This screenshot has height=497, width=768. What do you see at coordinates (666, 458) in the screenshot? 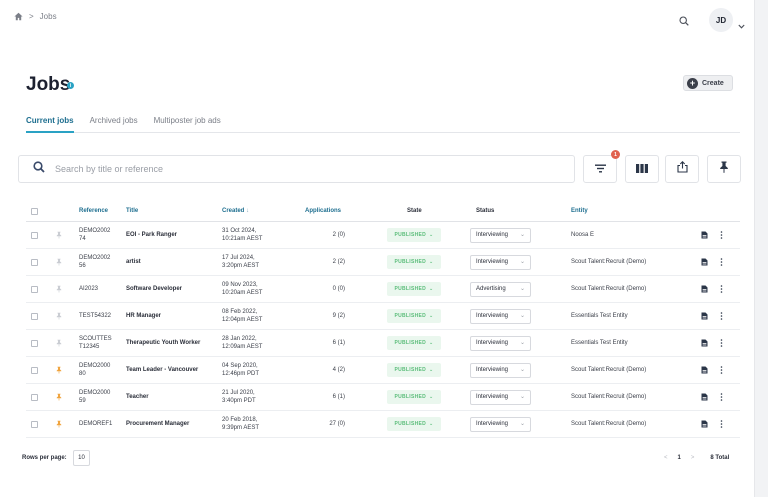
I see `prev-page-button: <` at bounding box center [666, 458].